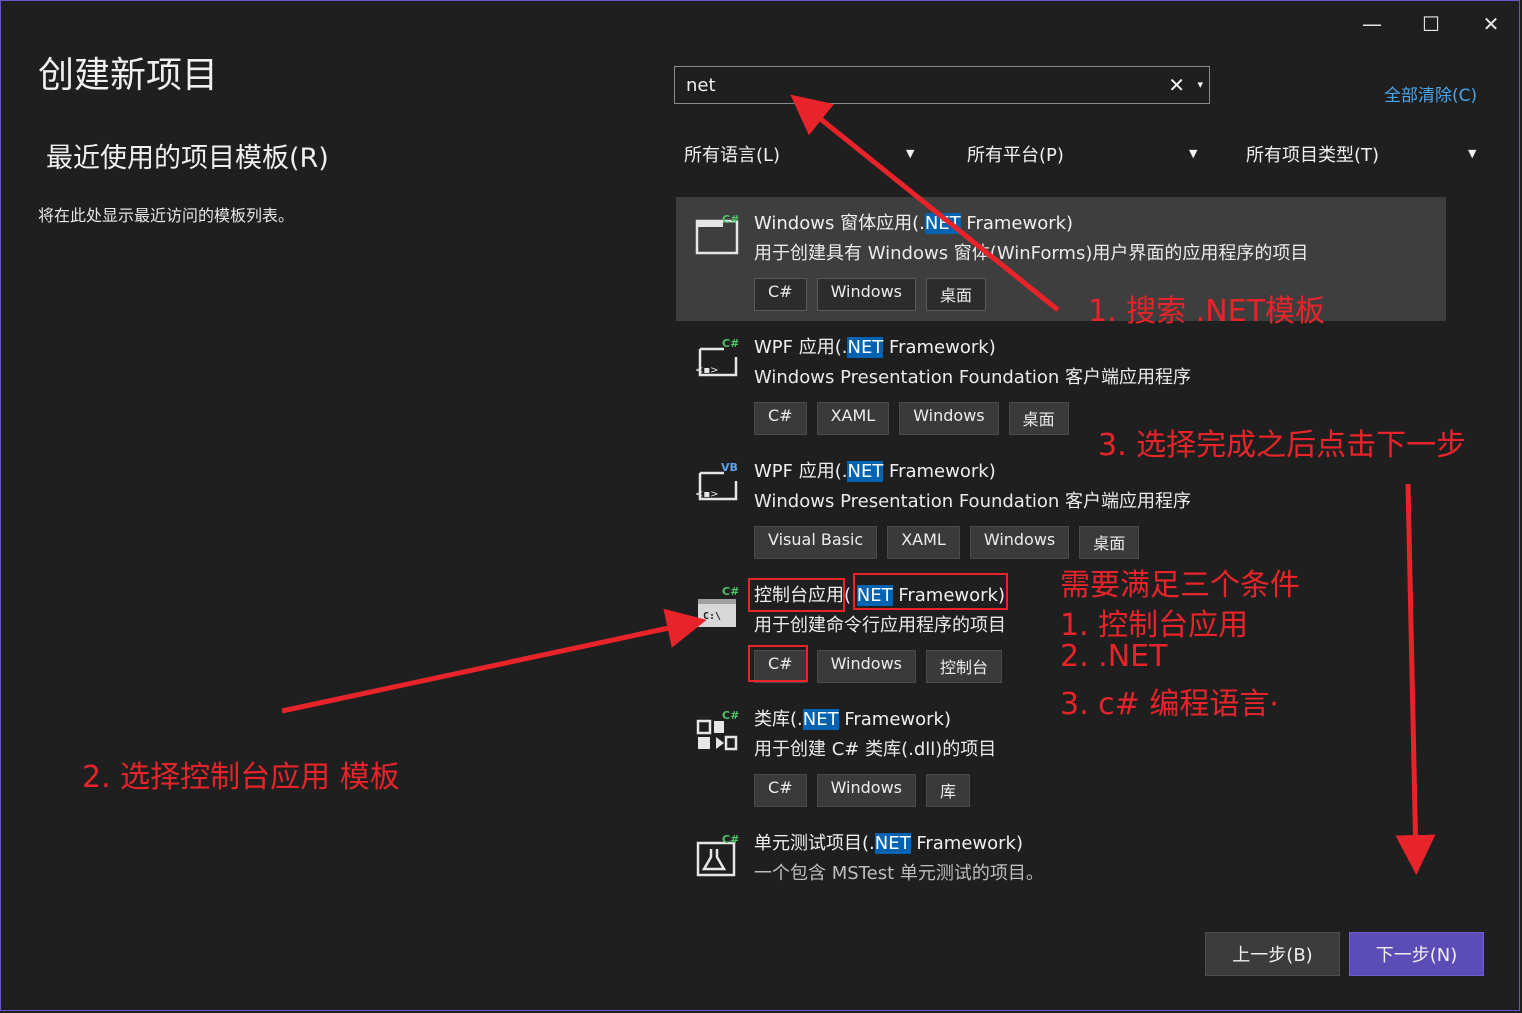 This screenshot has height=1013, width=1522. Describe the element at coordinates (1154, 625) in the screenshot. I see `annotation-condition-1: 1. 控制台应用` at that location.